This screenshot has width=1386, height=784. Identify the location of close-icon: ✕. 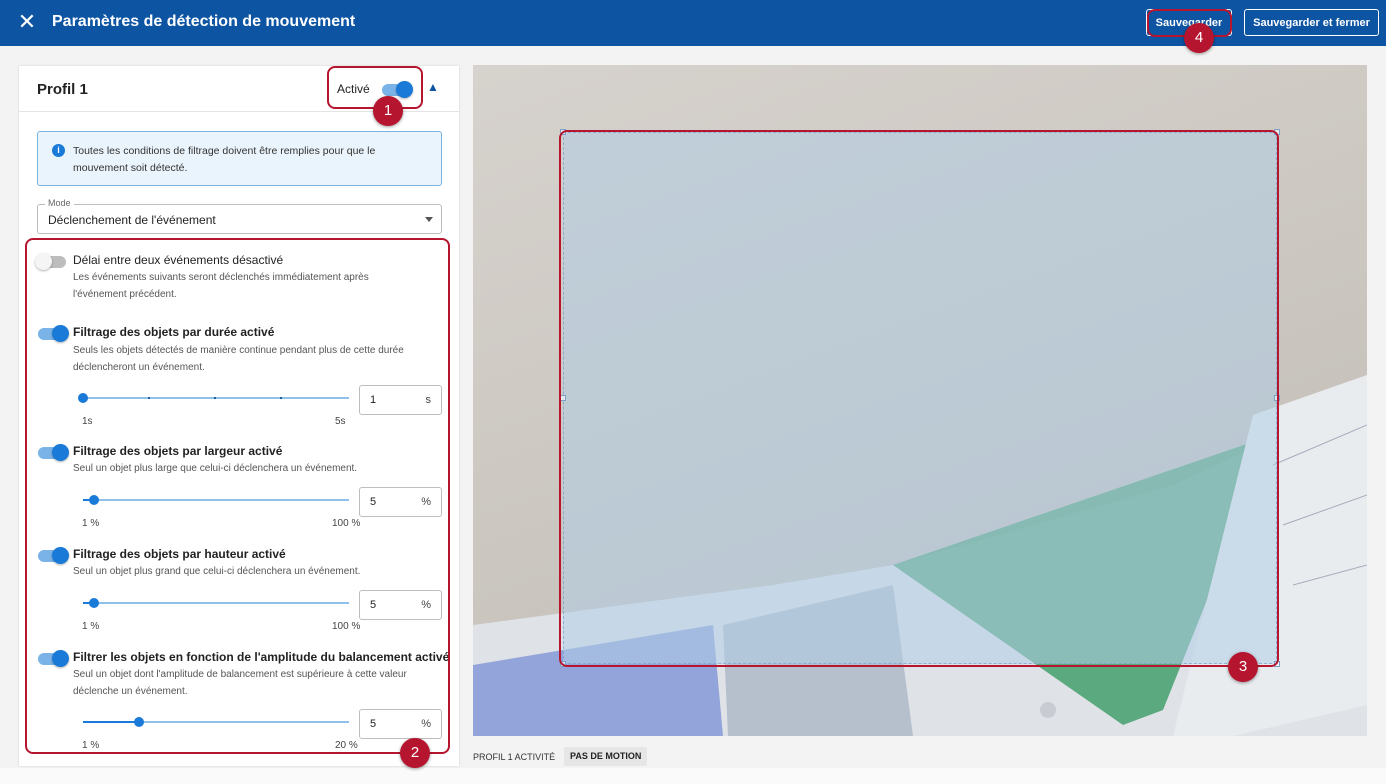
(27, 22).